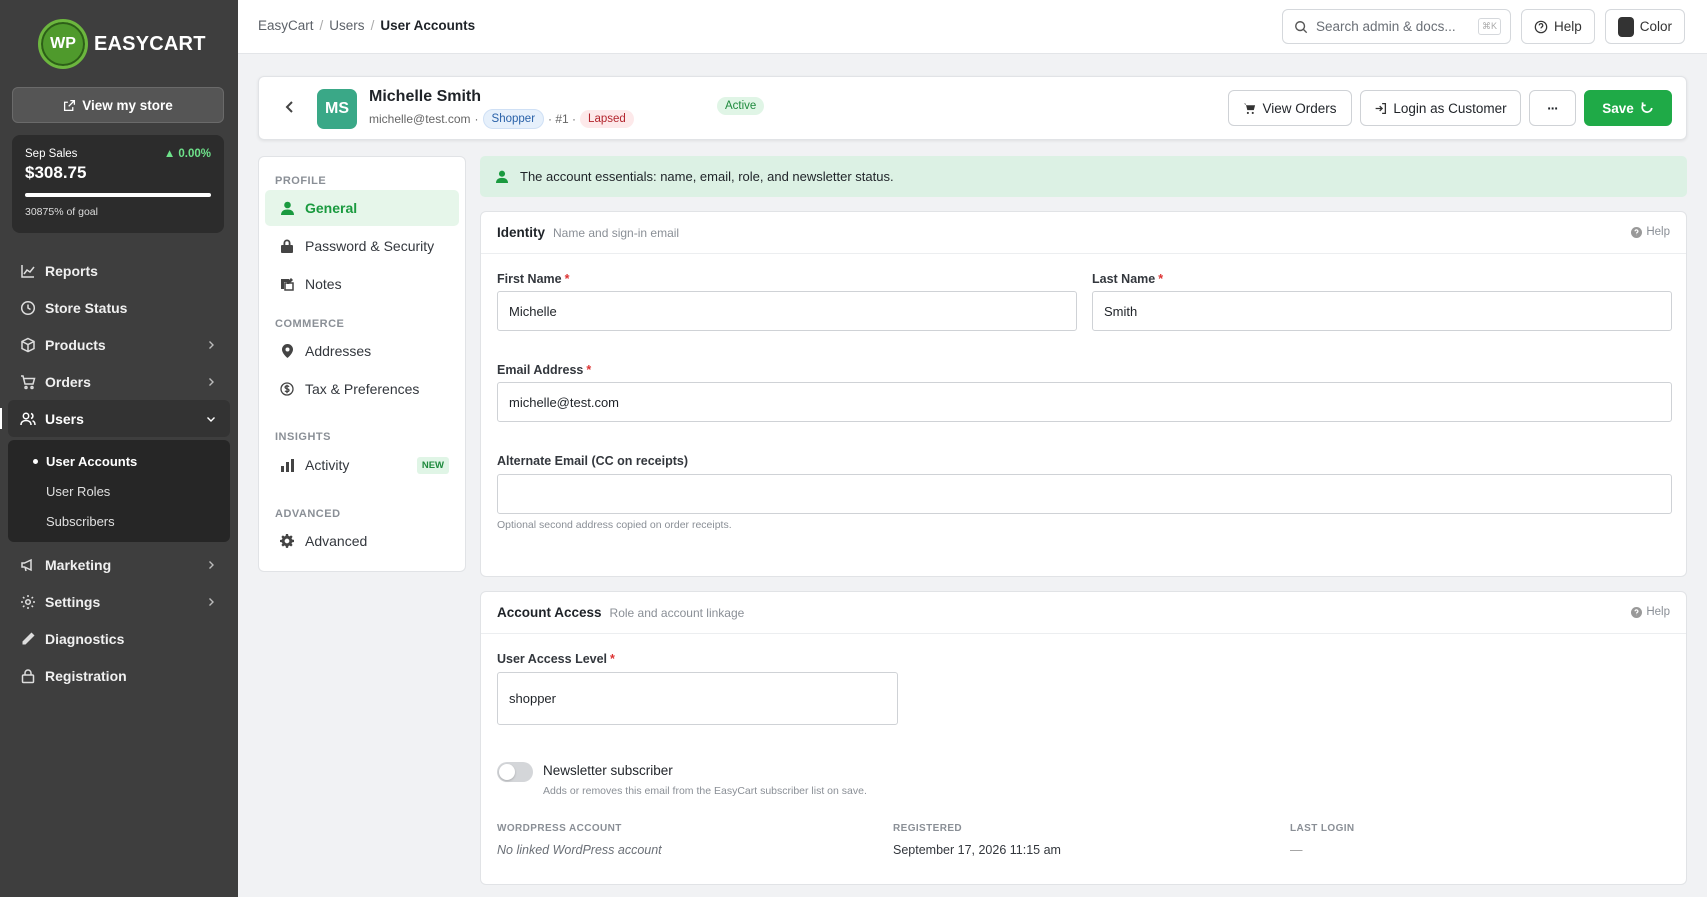 This screenshot has height=897, width=1707. What do you see at coordinates (1084, 494) in the screenshot?
I see `alt-email-field` at bounding box center [1084, 494].